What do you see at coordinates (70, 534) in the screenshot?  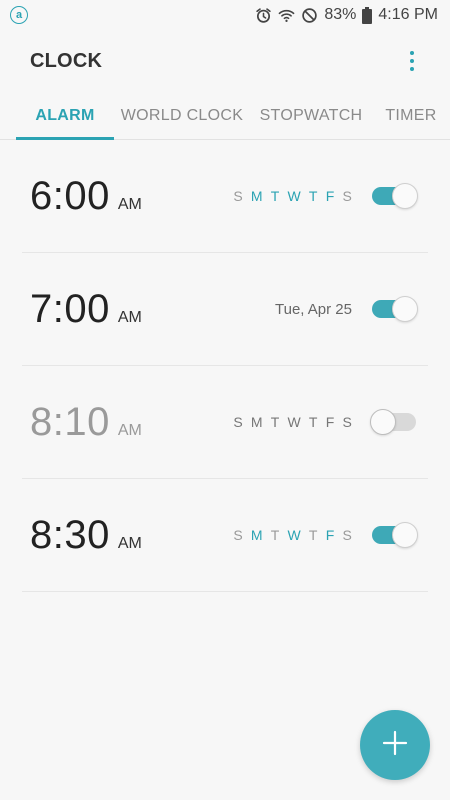 I see `alarm-time: 8:30` at bounding box center [70, 534].